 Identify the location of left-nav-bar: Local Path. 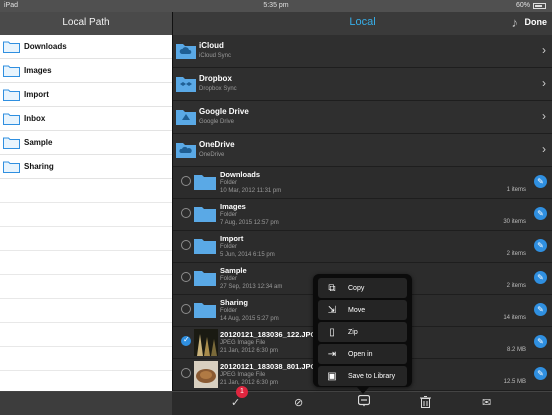
(86, 24).